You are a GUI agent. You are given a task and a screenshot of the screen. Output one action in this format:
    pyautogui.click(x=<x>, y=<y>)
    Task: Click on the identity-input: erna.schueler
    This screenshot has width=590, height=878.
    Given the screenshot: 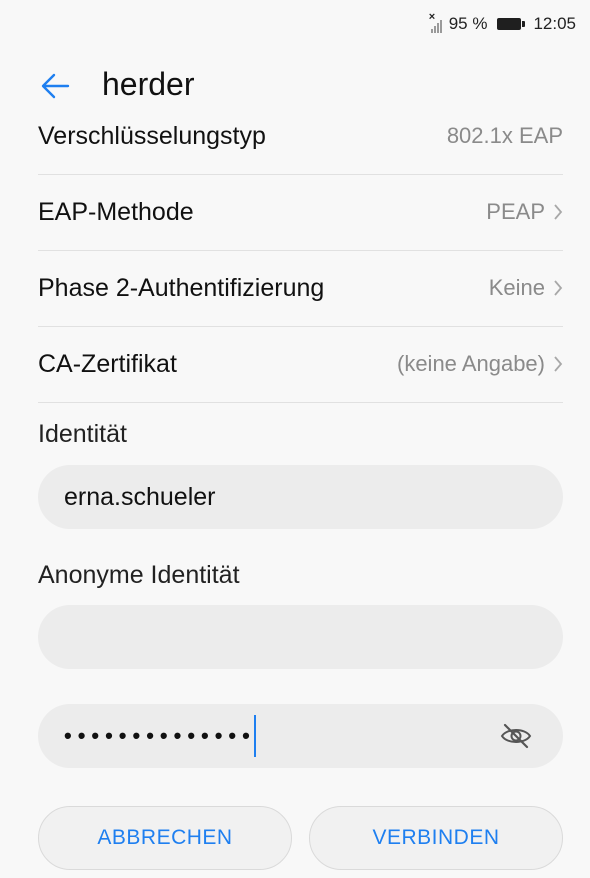 What is the action you would take?
    pyautogui.click(x=300, y=497)
    